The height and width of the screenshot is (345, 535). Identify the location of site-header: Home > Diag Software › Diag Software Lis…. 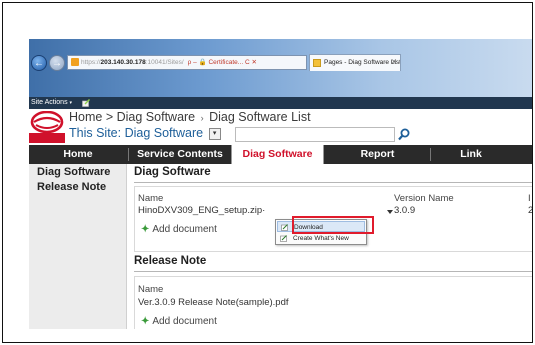
(280, 127).